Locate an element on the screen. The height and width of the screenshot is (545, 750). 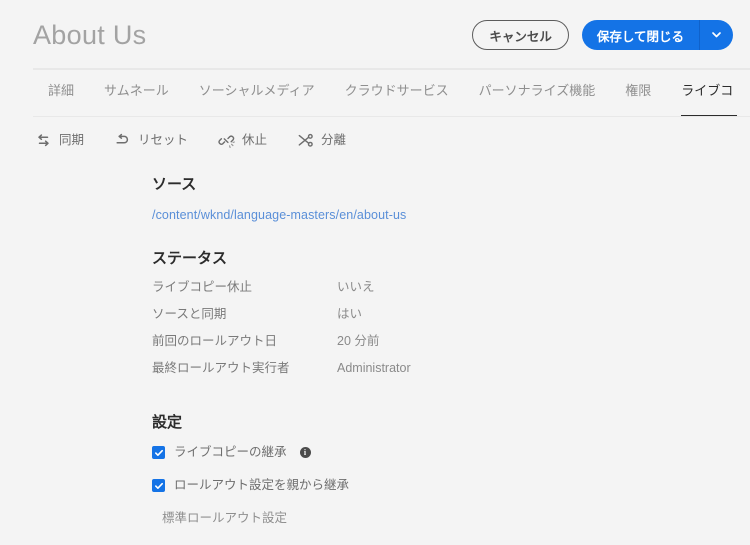
info-icon: i is located at coordinates (305, 452).